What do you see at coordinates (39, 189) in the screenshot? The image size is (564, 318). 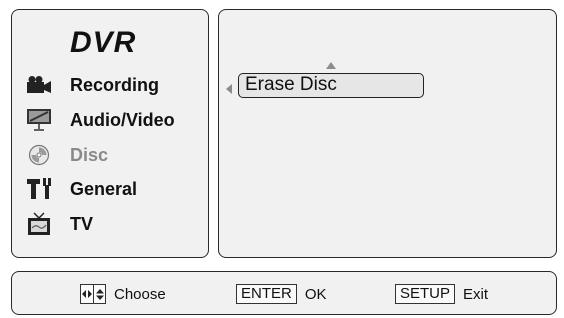 I see `tools-icon` at bounding box center [39, 189].